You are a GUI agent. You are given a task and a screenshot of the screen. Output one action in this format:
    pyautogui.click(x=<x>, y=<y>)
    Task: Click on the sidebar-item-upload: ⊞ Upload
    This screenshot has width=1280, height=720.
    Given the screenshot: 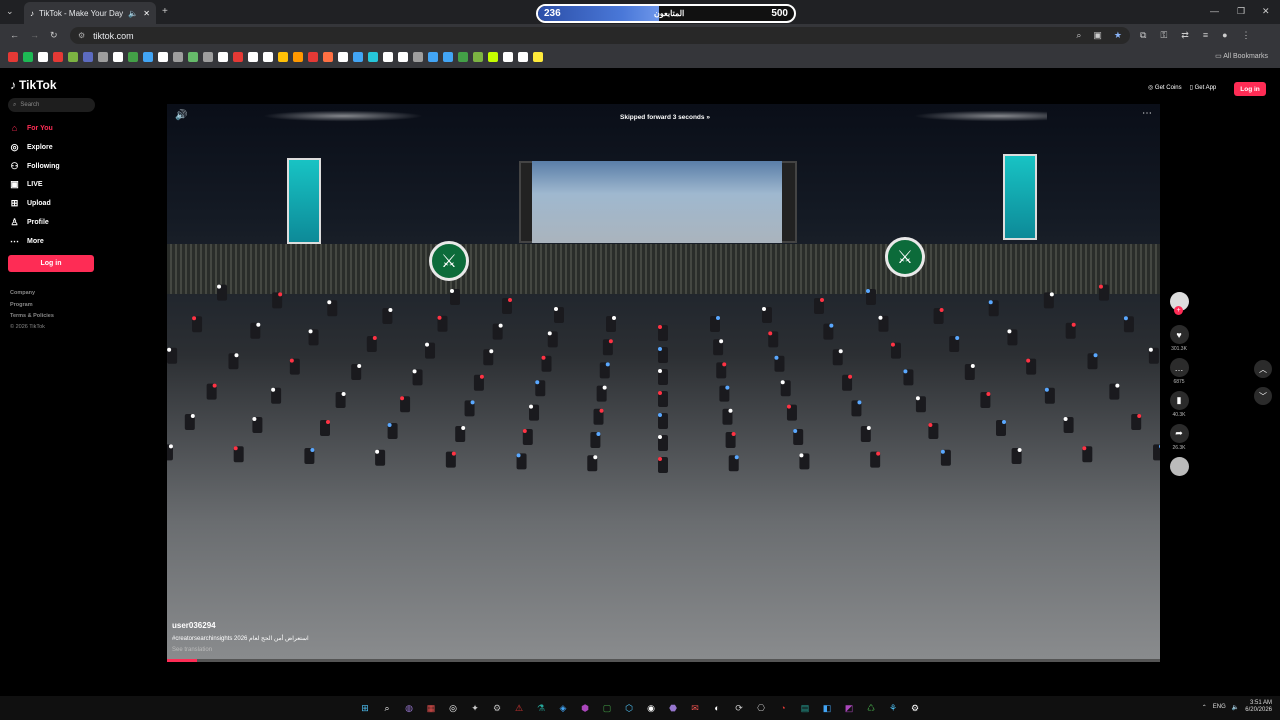 What is the action you would take?
    pyautogui.click(x=30, y=203)
    